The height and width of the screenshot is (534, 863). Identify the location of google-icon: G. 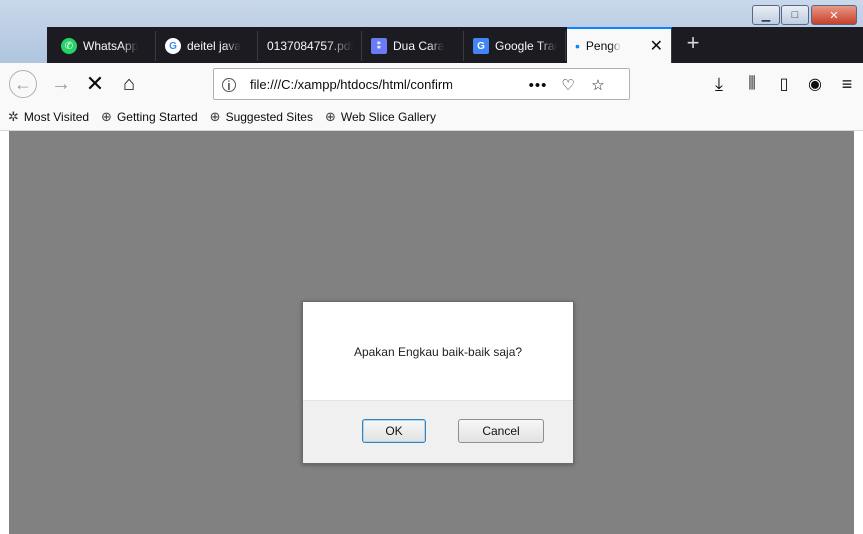
(173, 46).